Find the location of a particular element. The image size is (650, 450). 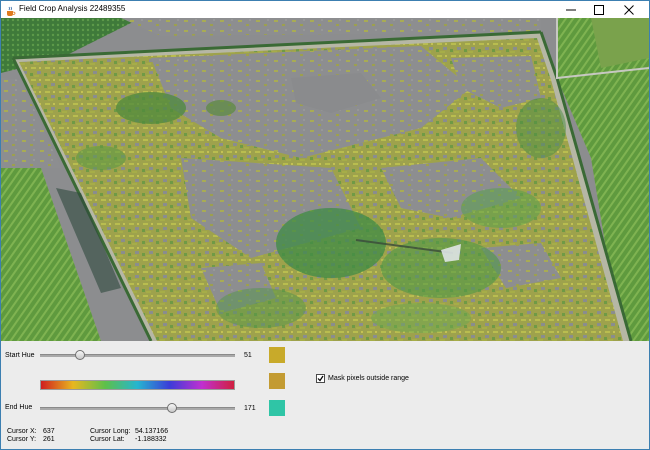

cursor-y-value: 261 is located at coordinates (49, 439).